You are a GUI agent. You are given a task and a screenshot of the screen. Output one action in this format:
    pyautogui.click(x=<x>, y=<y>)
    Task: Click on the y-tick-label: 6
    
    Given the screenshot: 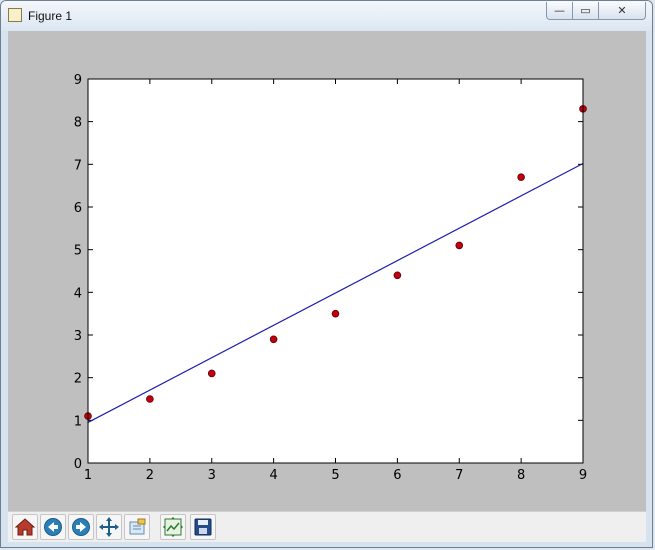 What is the action you would take?
    pyautogui.click(x=78, y=208)
    